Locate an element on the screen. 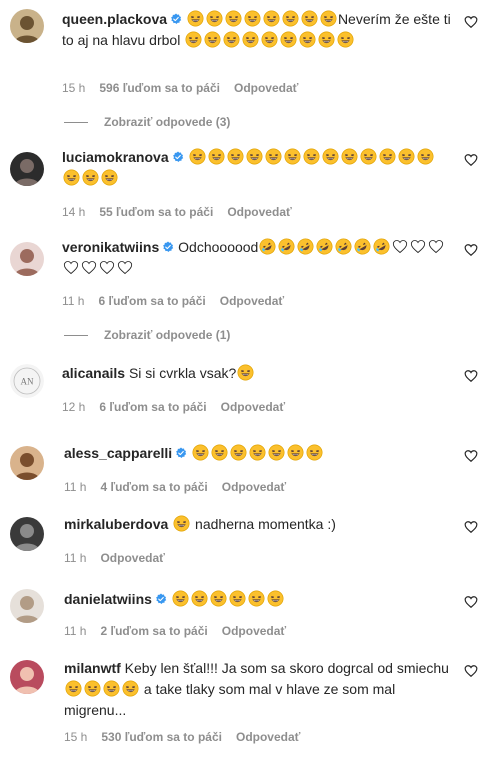 This screenshot has height=760, width=492. comment-meta: 11 h 6 ľuďom sa to páči Odpovedať is located at coordinates (180, 301).